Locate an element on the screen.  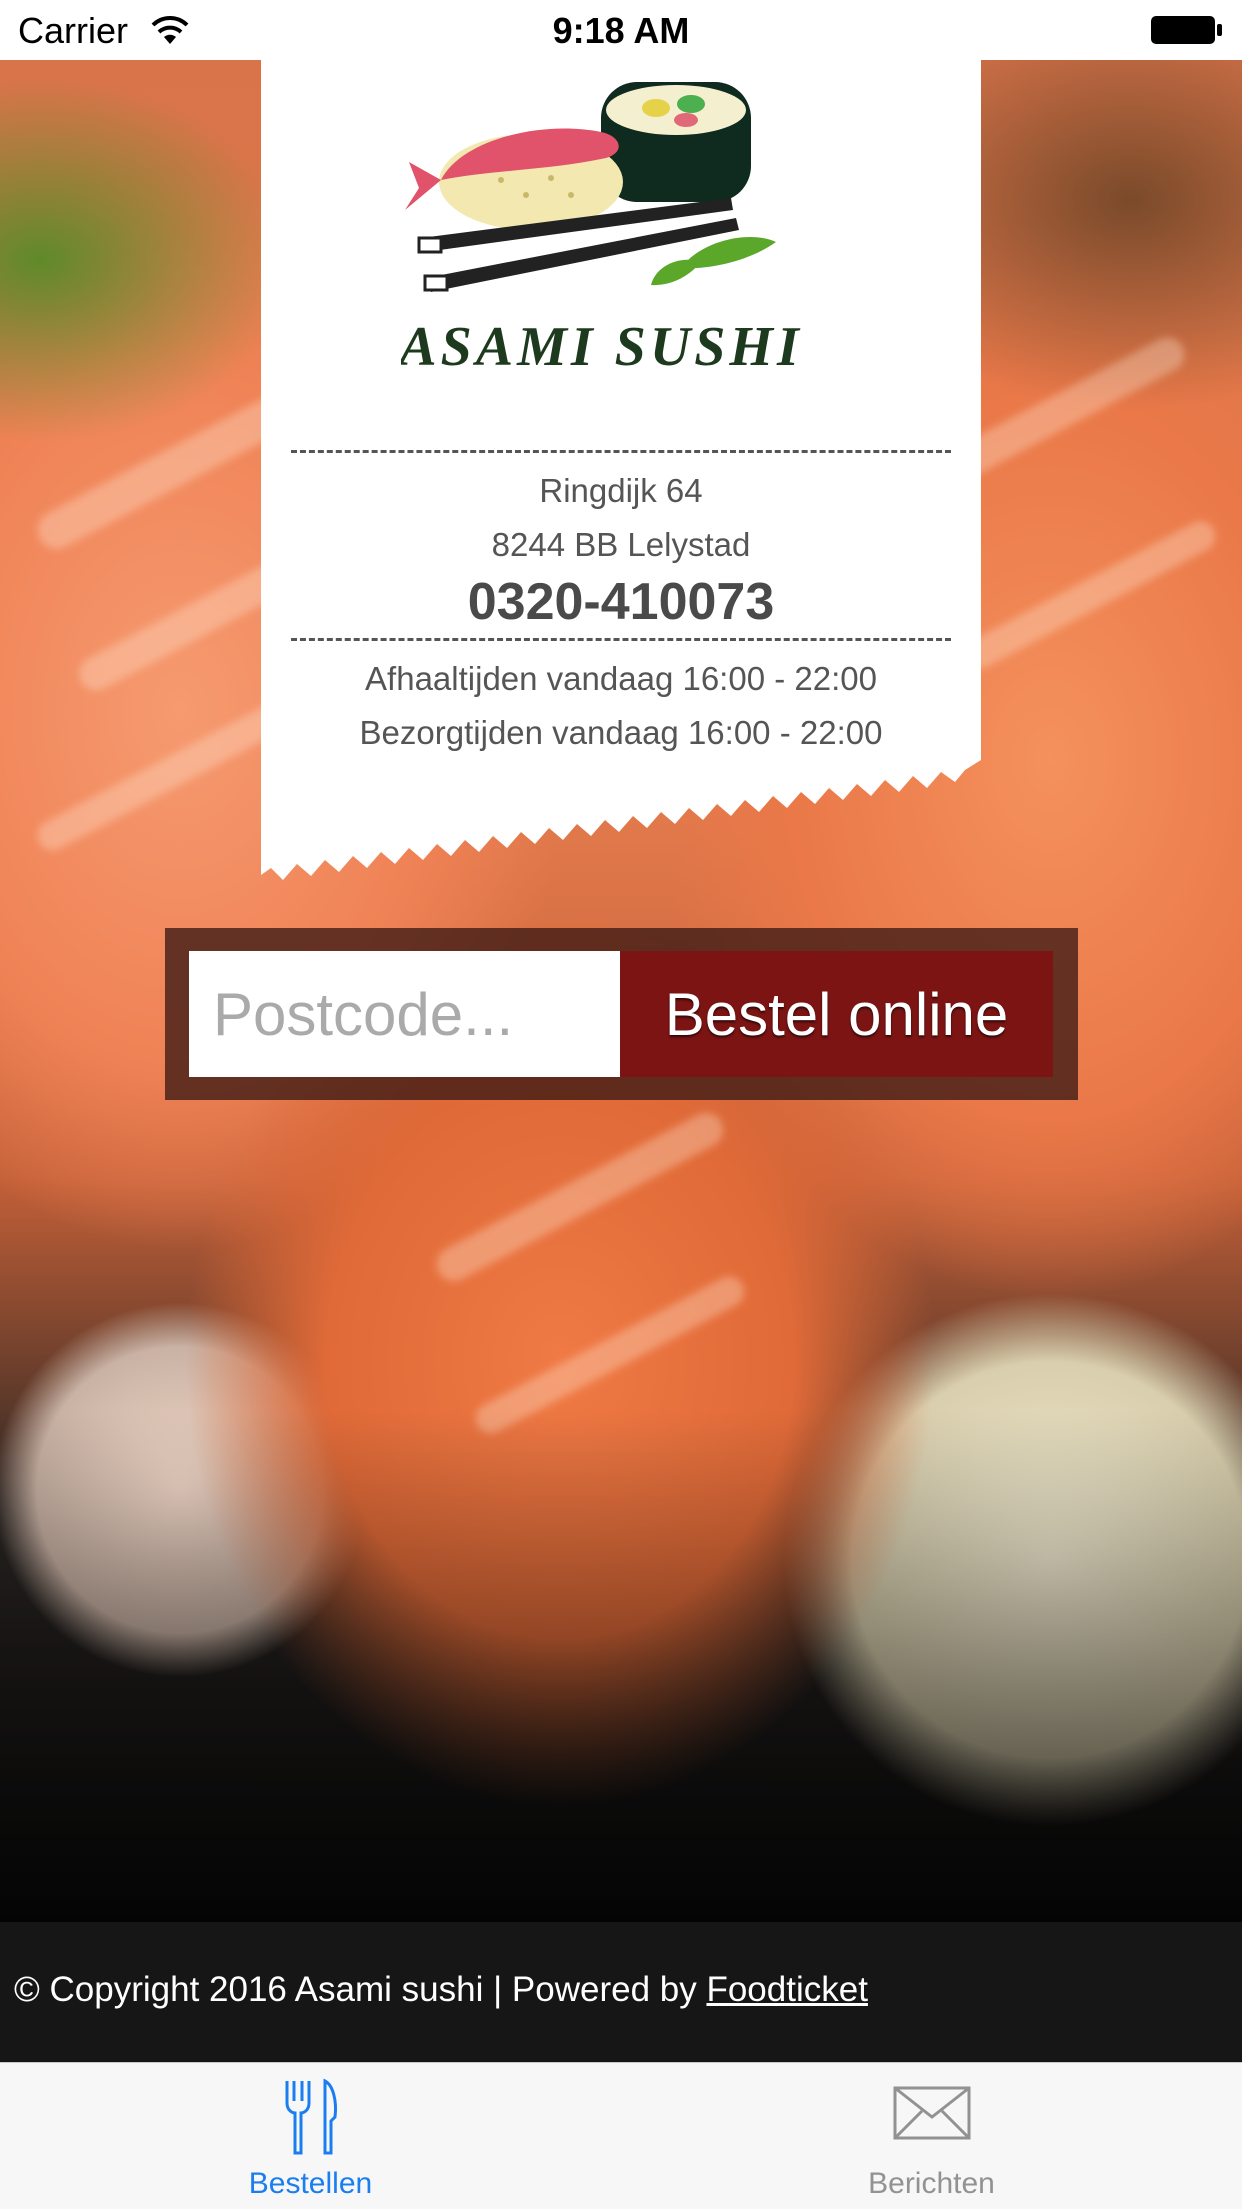
tab-berichten: Berichten is located at coordinates (931, 2136).